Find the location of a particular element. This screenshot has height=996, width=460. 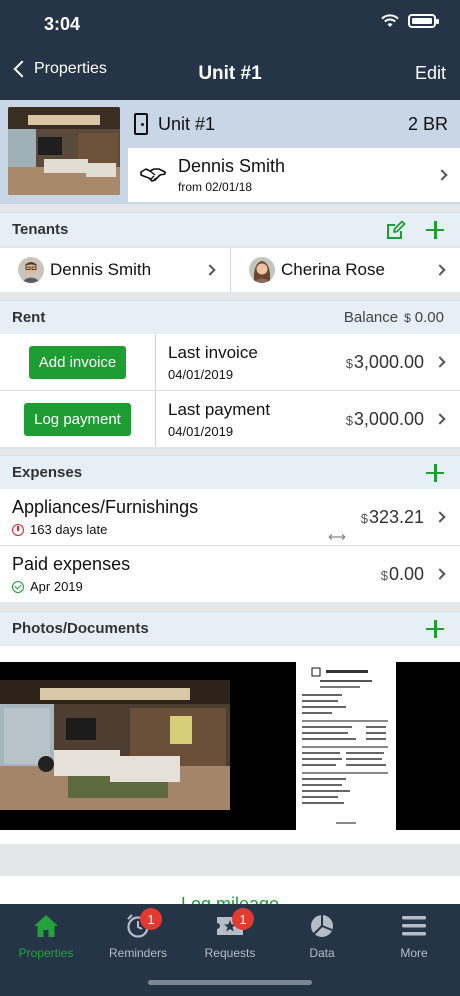

last-invoice-amount: $ 3,000.00 is located at coordinates (385, 362).